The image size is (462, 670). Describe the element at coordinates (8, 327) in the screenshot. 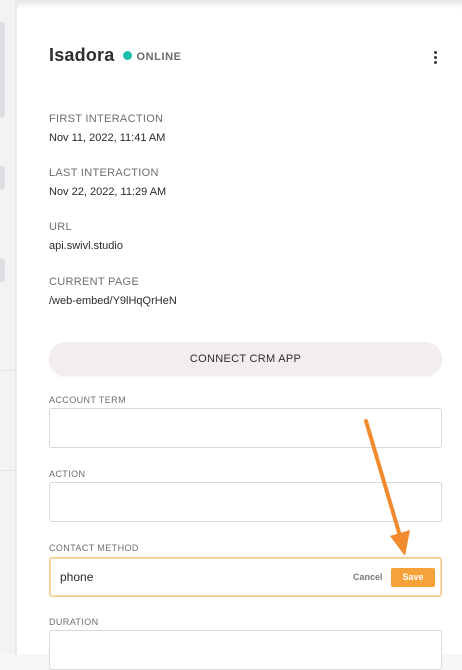

I see `left-sidebar-edge` at that location.